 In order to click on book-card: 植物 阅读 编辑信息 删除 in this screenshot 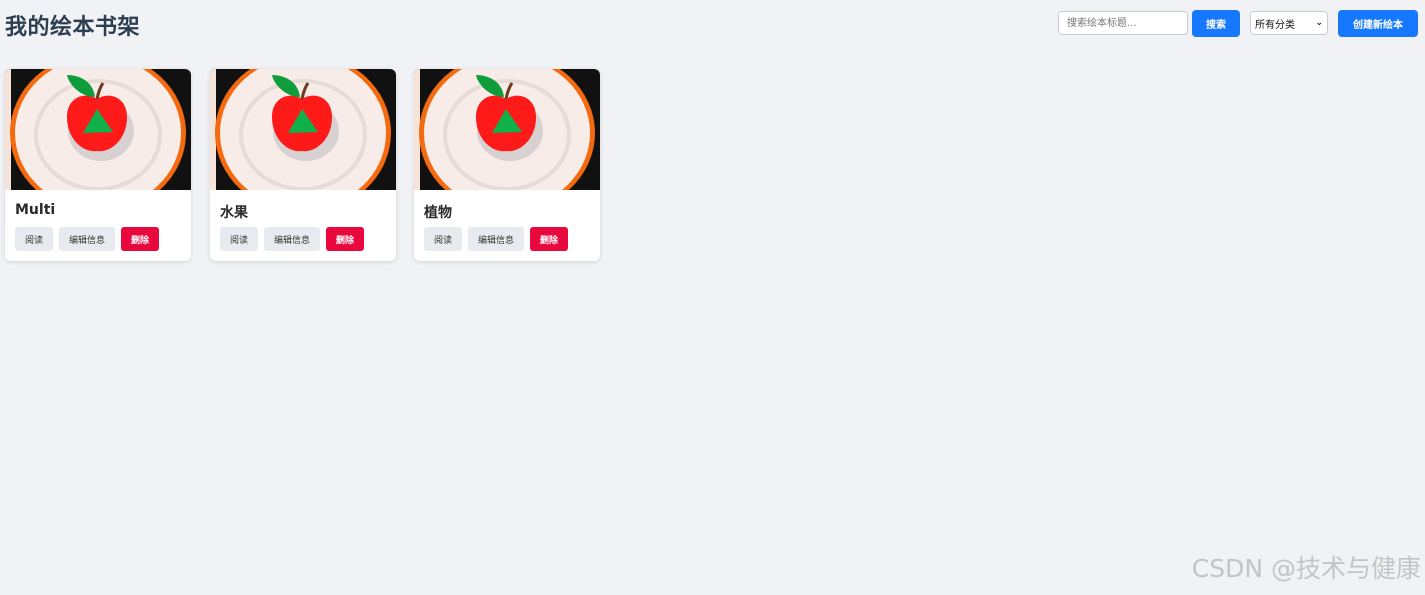, I will do `click(507, 165)`.